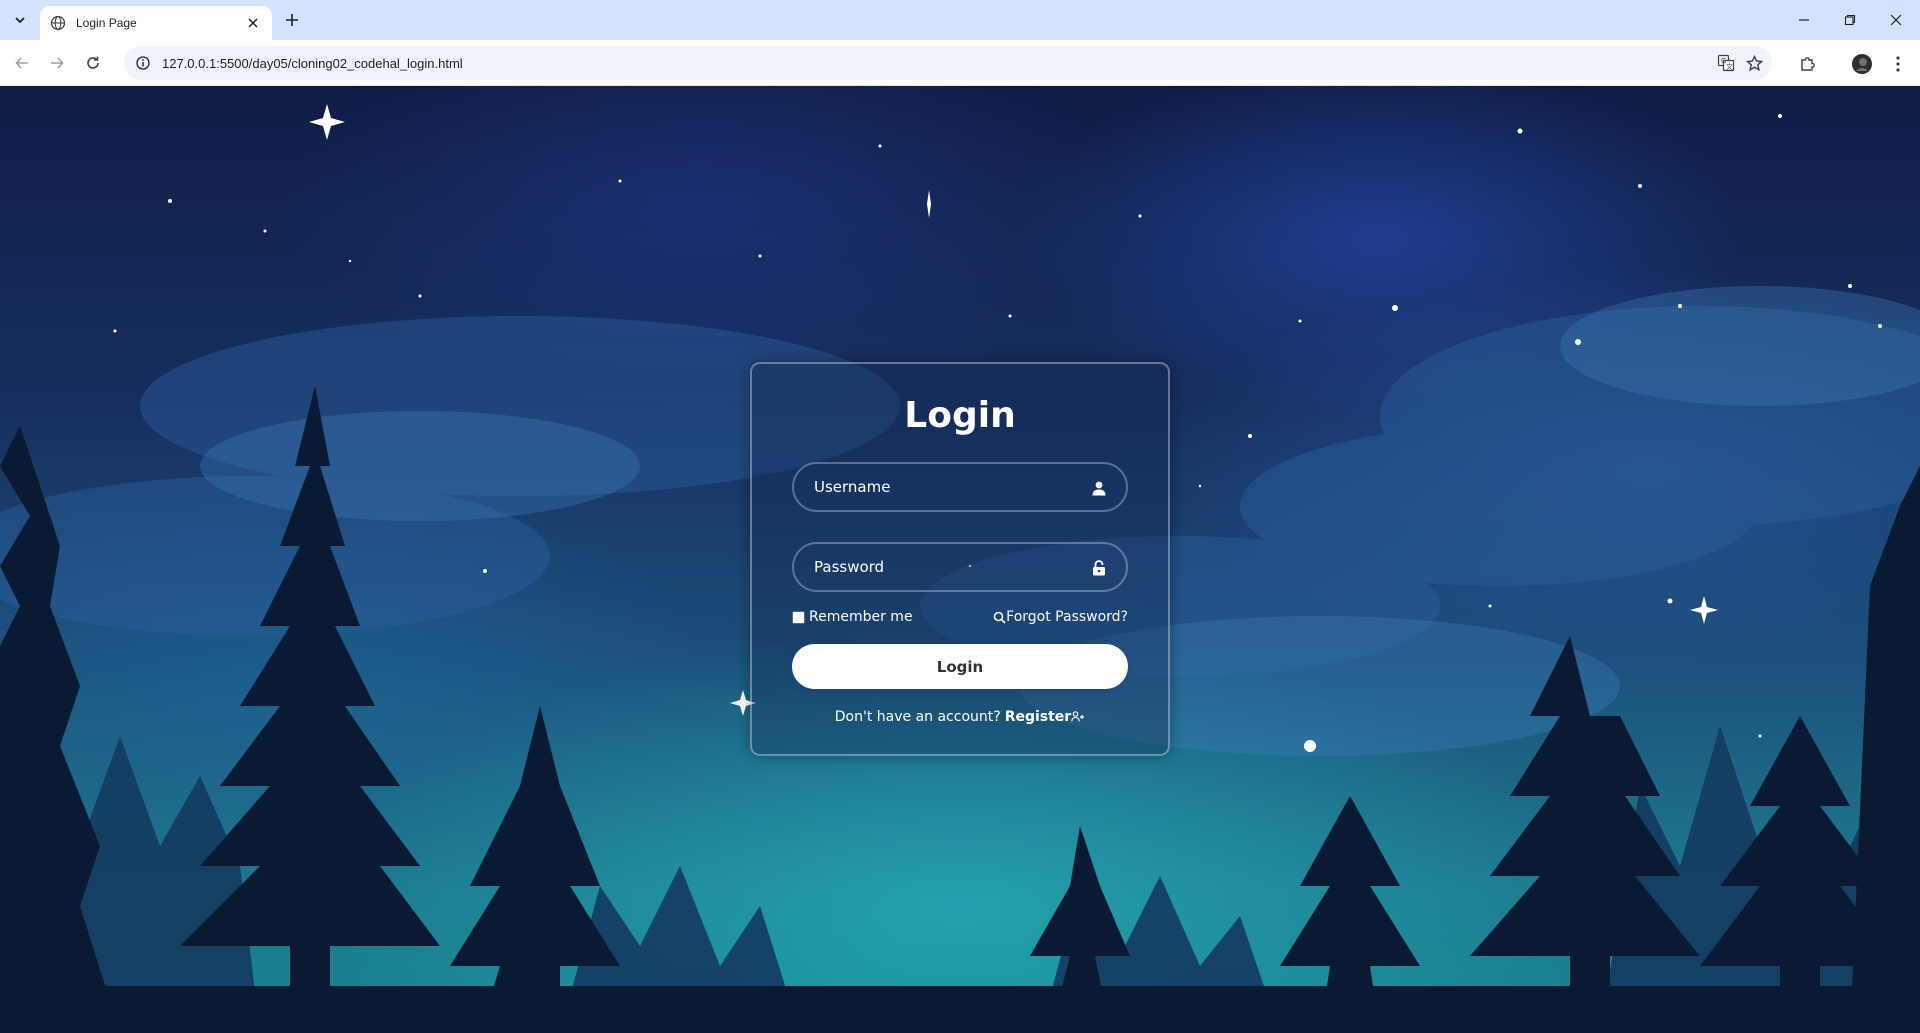 Image resolution: width=1920 pixels, height=1033 pixels. I want to click on arrow-right-icon, so click(57, 63).